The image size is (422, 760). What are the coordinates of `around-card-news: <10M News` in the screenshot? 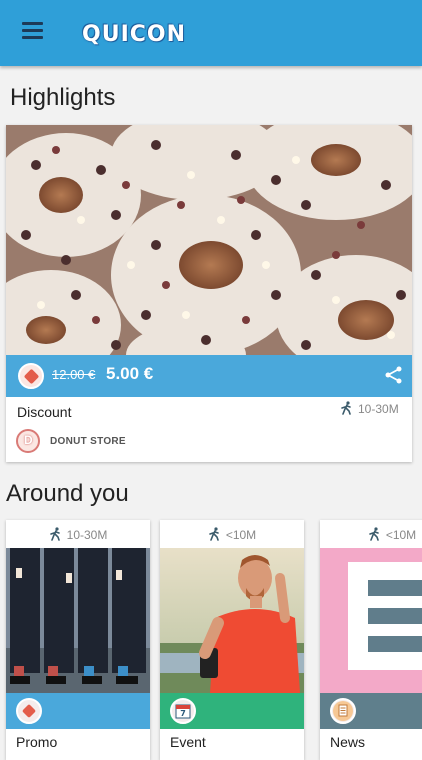 It's located at (371, 640).